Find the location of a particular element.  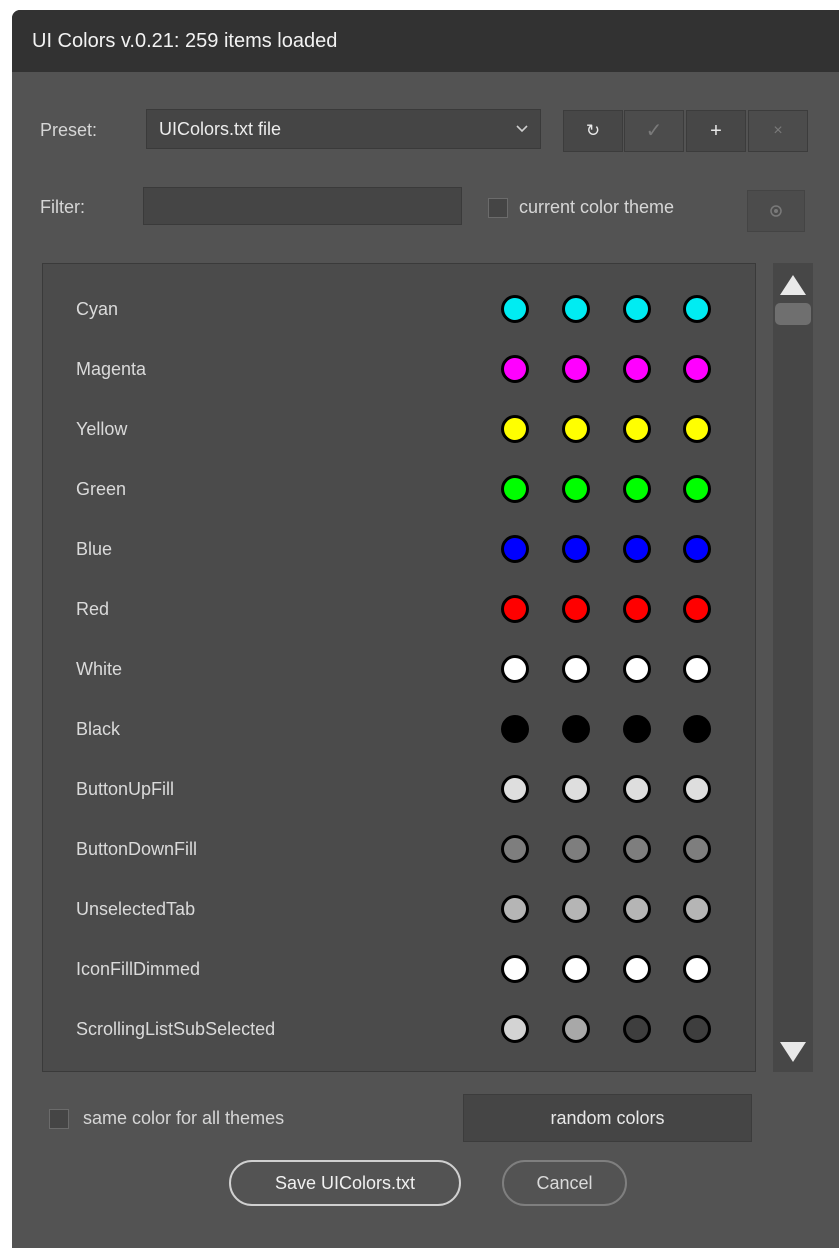

list-item: Cyan is located at coordinates (399, 309).